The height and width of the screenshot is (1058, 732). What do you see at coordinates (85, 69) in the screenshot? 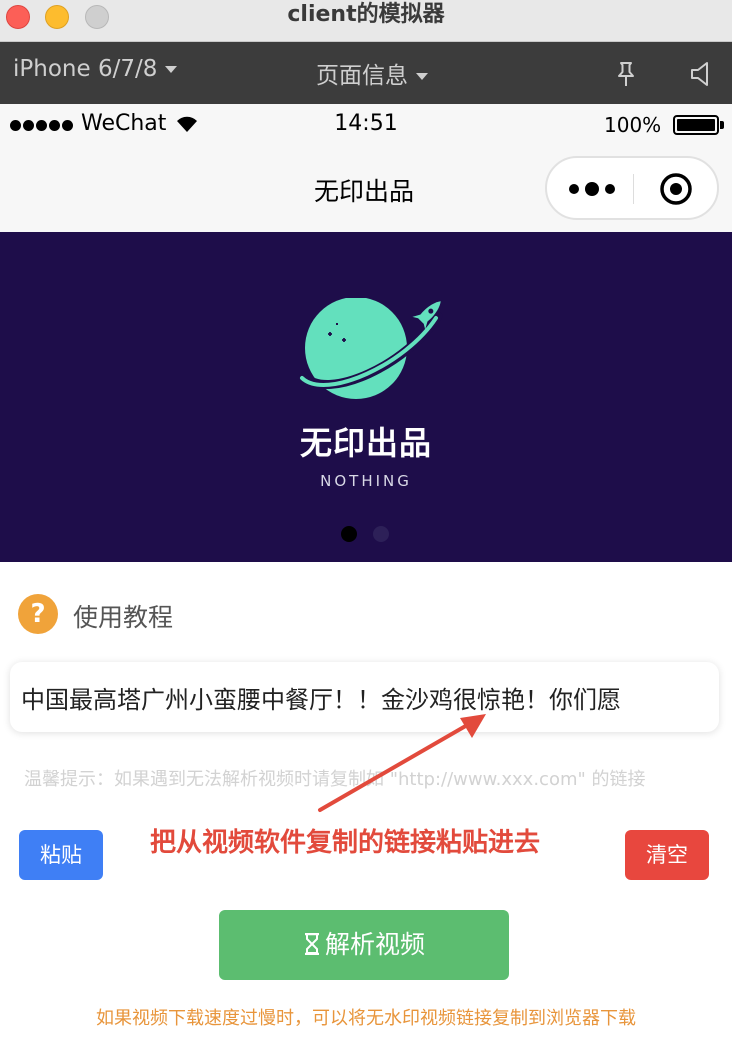
I see `device-label: iPhone 6/7/8` at bounding box center [85, 69].